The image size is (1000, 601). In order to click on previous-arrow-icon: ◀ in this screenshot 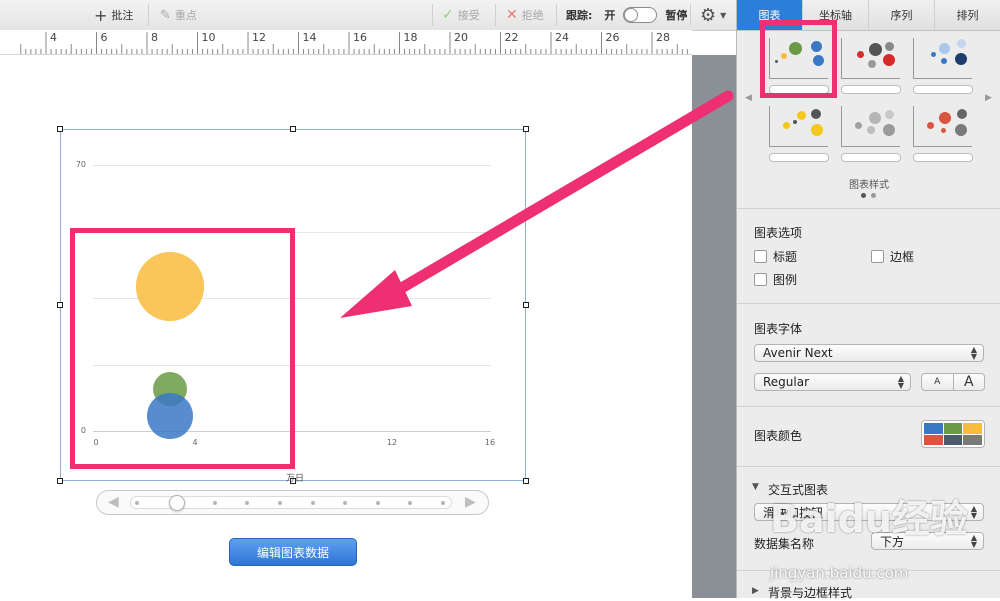, I will do `click(113, 502)`.